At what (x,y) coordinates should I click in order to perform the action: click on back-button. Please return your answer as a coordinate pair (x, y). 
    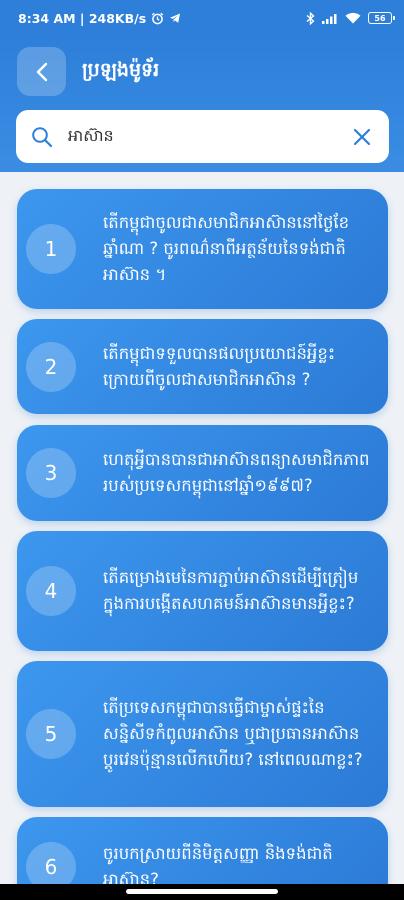
    Looking at the image, I should click on (41, 71).